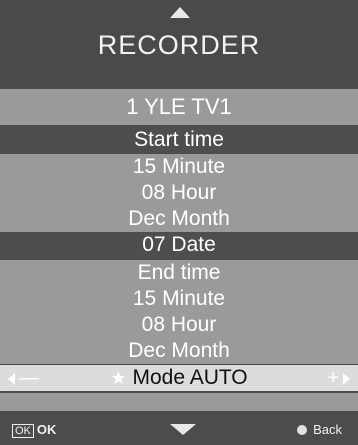 Image resolution: width=358 pixels, height=445 pixels. I want to click on end-time-heading: End time, so click(179, 273).